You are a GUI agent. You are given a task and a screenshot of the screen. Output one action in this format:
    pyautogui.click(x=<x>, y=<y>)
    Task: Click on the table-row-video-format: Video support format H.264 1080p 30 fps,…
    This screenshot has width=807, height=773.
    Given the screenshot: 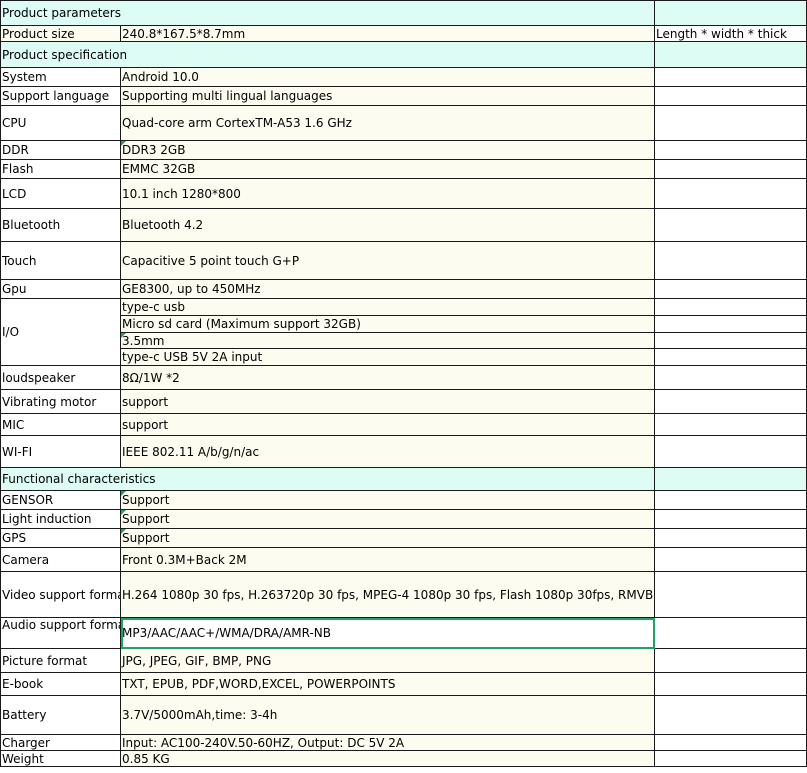 What is the action you would take?
    pyautogui.click(x=403, y=594)
    